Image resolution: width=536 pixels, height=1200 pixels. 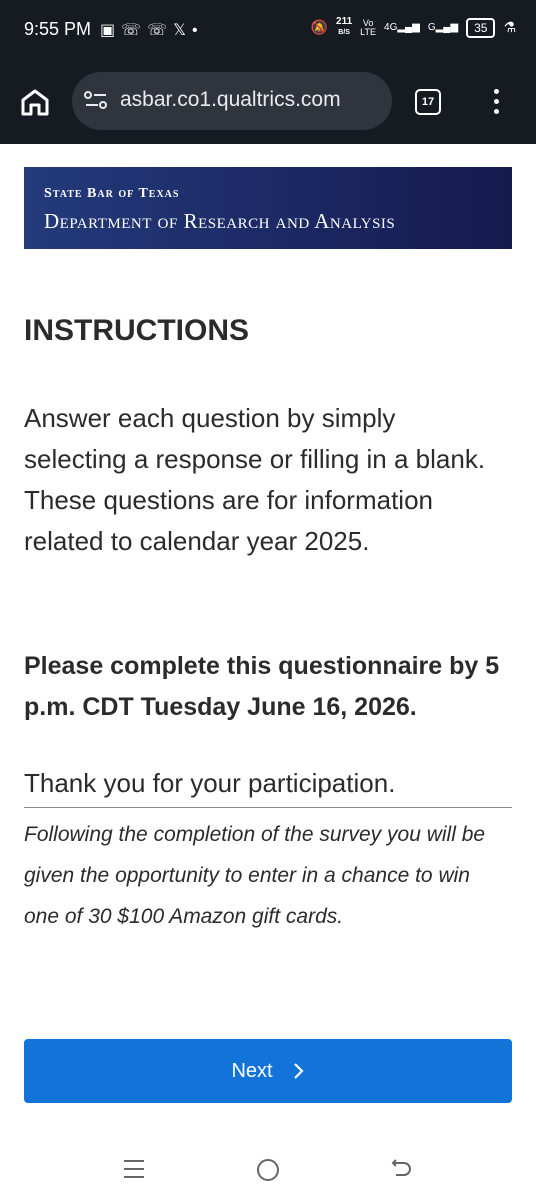 What do you see at coordinates (319, 27) in the screenshot?
I see `mute-icon: 🔕` at bounding box center [319, 27].